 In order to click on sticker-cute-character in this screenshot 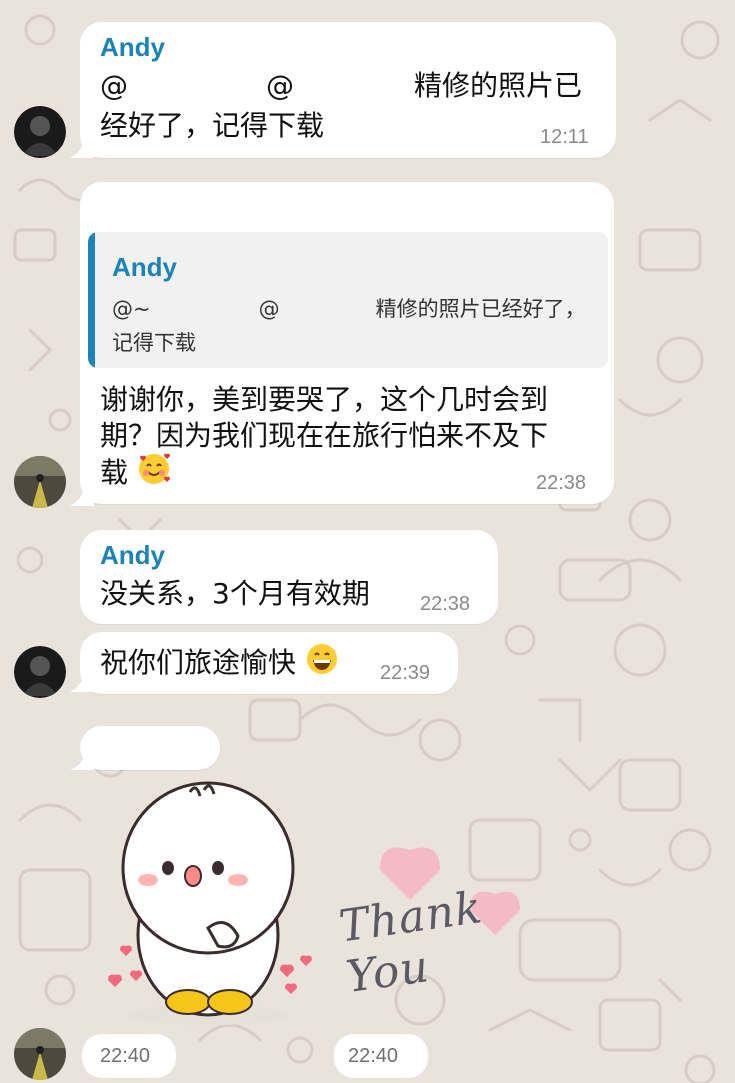, I will do `click(215, 905)`.